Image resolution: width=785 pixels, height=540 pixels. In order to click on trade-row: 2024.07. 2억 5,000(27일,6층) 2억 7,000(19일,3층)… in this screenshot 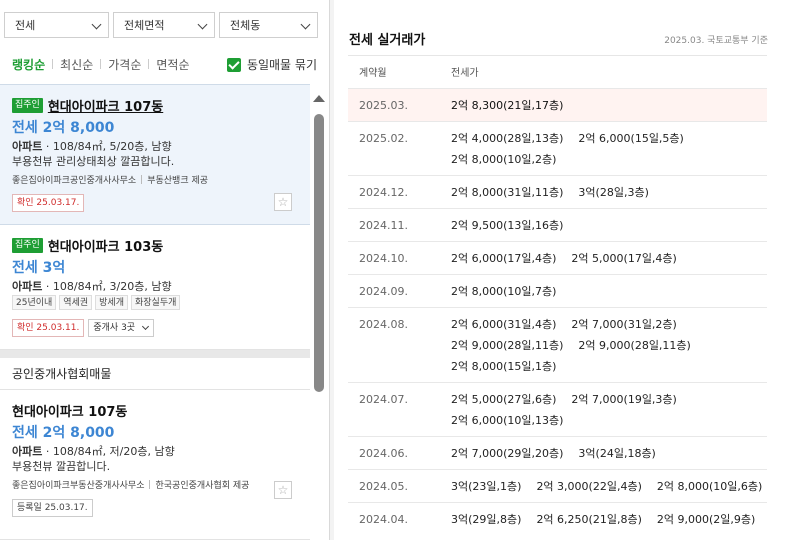, I will do `click(557, 409)`.